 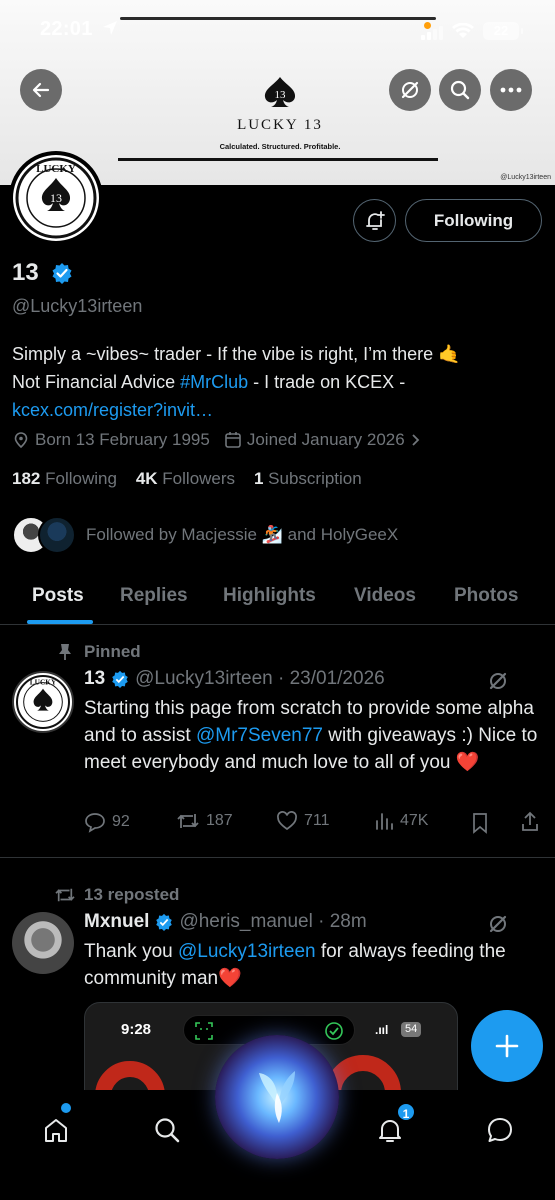 I want to click on repost-handle-time: @heris_manuel · 28m, so click(x=273, y=921).